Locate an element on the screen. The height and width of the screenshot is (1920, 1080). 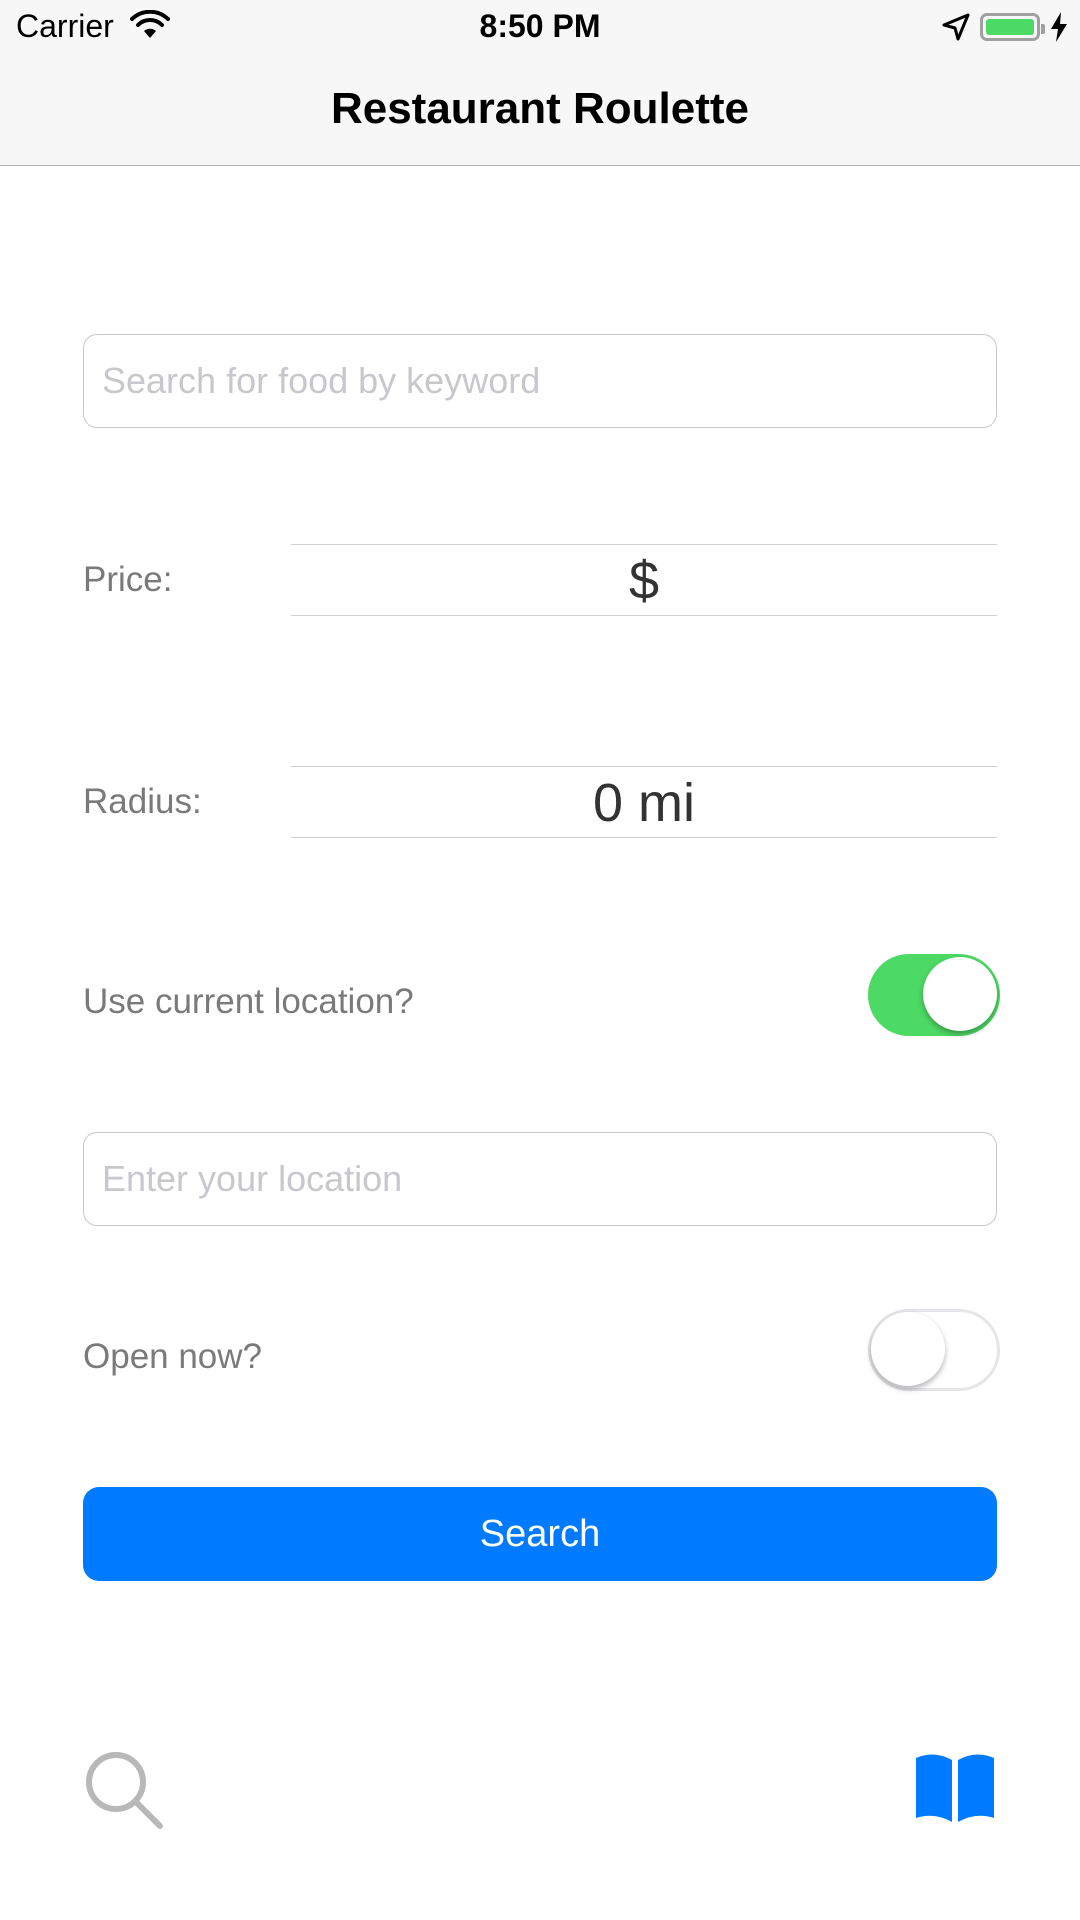
keyword-search-input is located at coordinates (540, 381).